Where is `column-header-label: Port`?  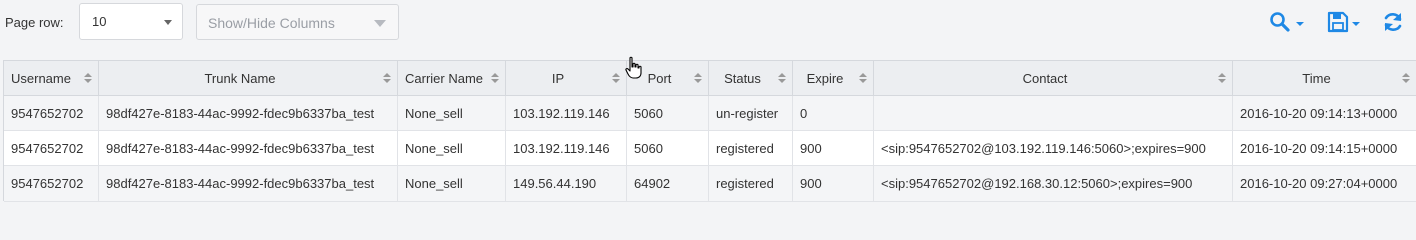
column-header-label: Port is located at coordinates (659, 78).